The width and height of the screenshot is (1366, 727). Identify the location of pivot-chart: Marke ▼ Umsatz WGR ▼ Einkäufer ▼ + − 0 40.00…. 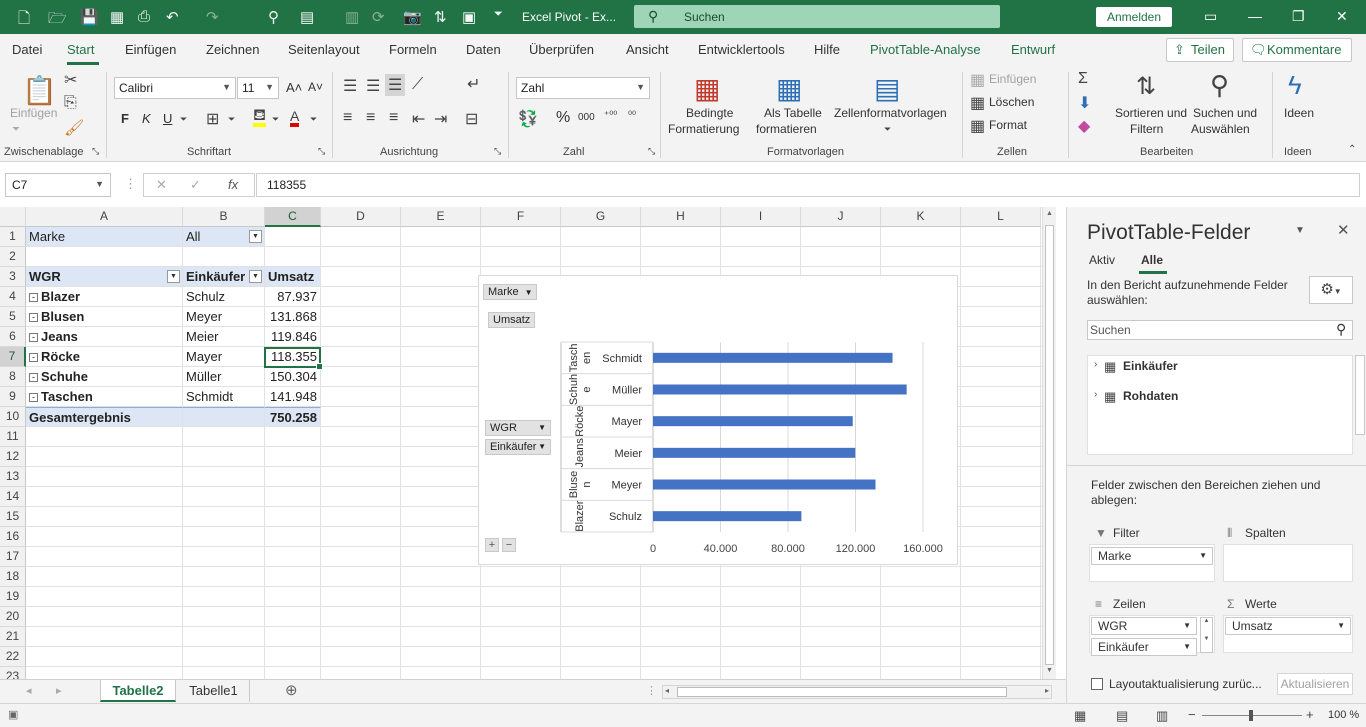
(718, 420).